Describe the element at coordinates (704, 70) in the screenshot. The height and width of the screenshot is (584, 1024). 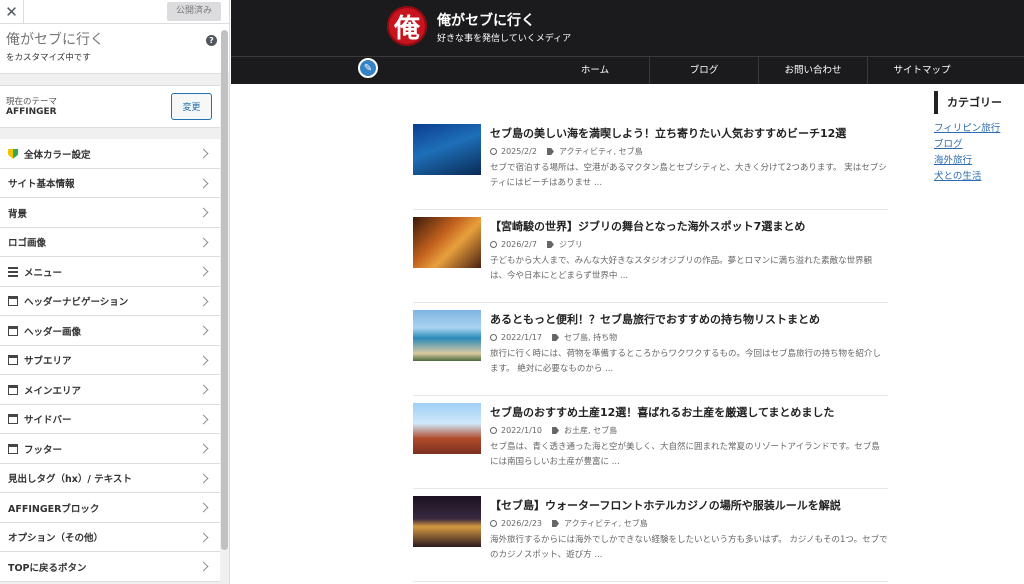
I see `nav-item-blog: ブログ` at that location.